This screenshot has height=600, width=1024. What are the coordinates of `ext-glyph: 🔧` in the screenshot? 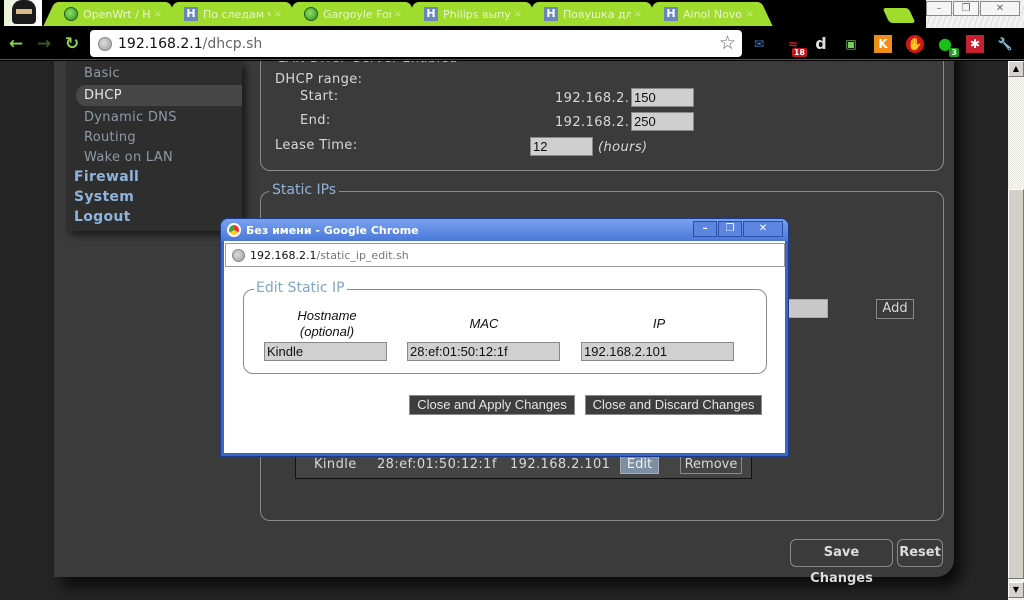 It's located at (1005, 44).